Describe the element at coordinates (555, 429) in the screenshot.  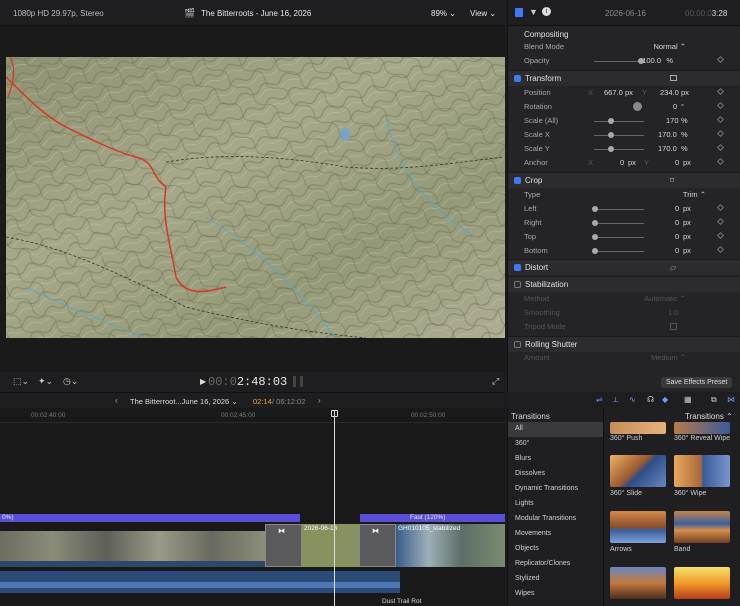
I see `category-all: All` at that location.